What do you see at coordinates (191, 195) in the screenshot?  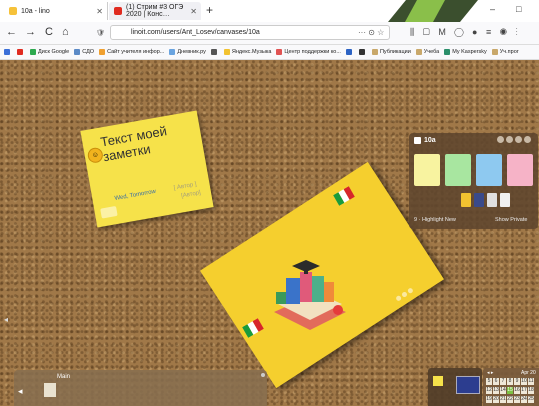 I see `note-author: [Автор]` at bounding box center [191, 195].